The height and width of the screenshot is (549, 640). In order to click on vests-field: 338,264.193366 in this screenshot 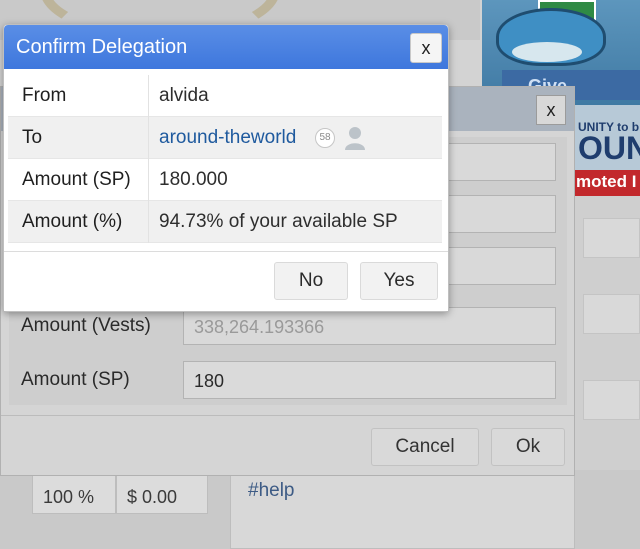, I will do `click(369, 326)`.